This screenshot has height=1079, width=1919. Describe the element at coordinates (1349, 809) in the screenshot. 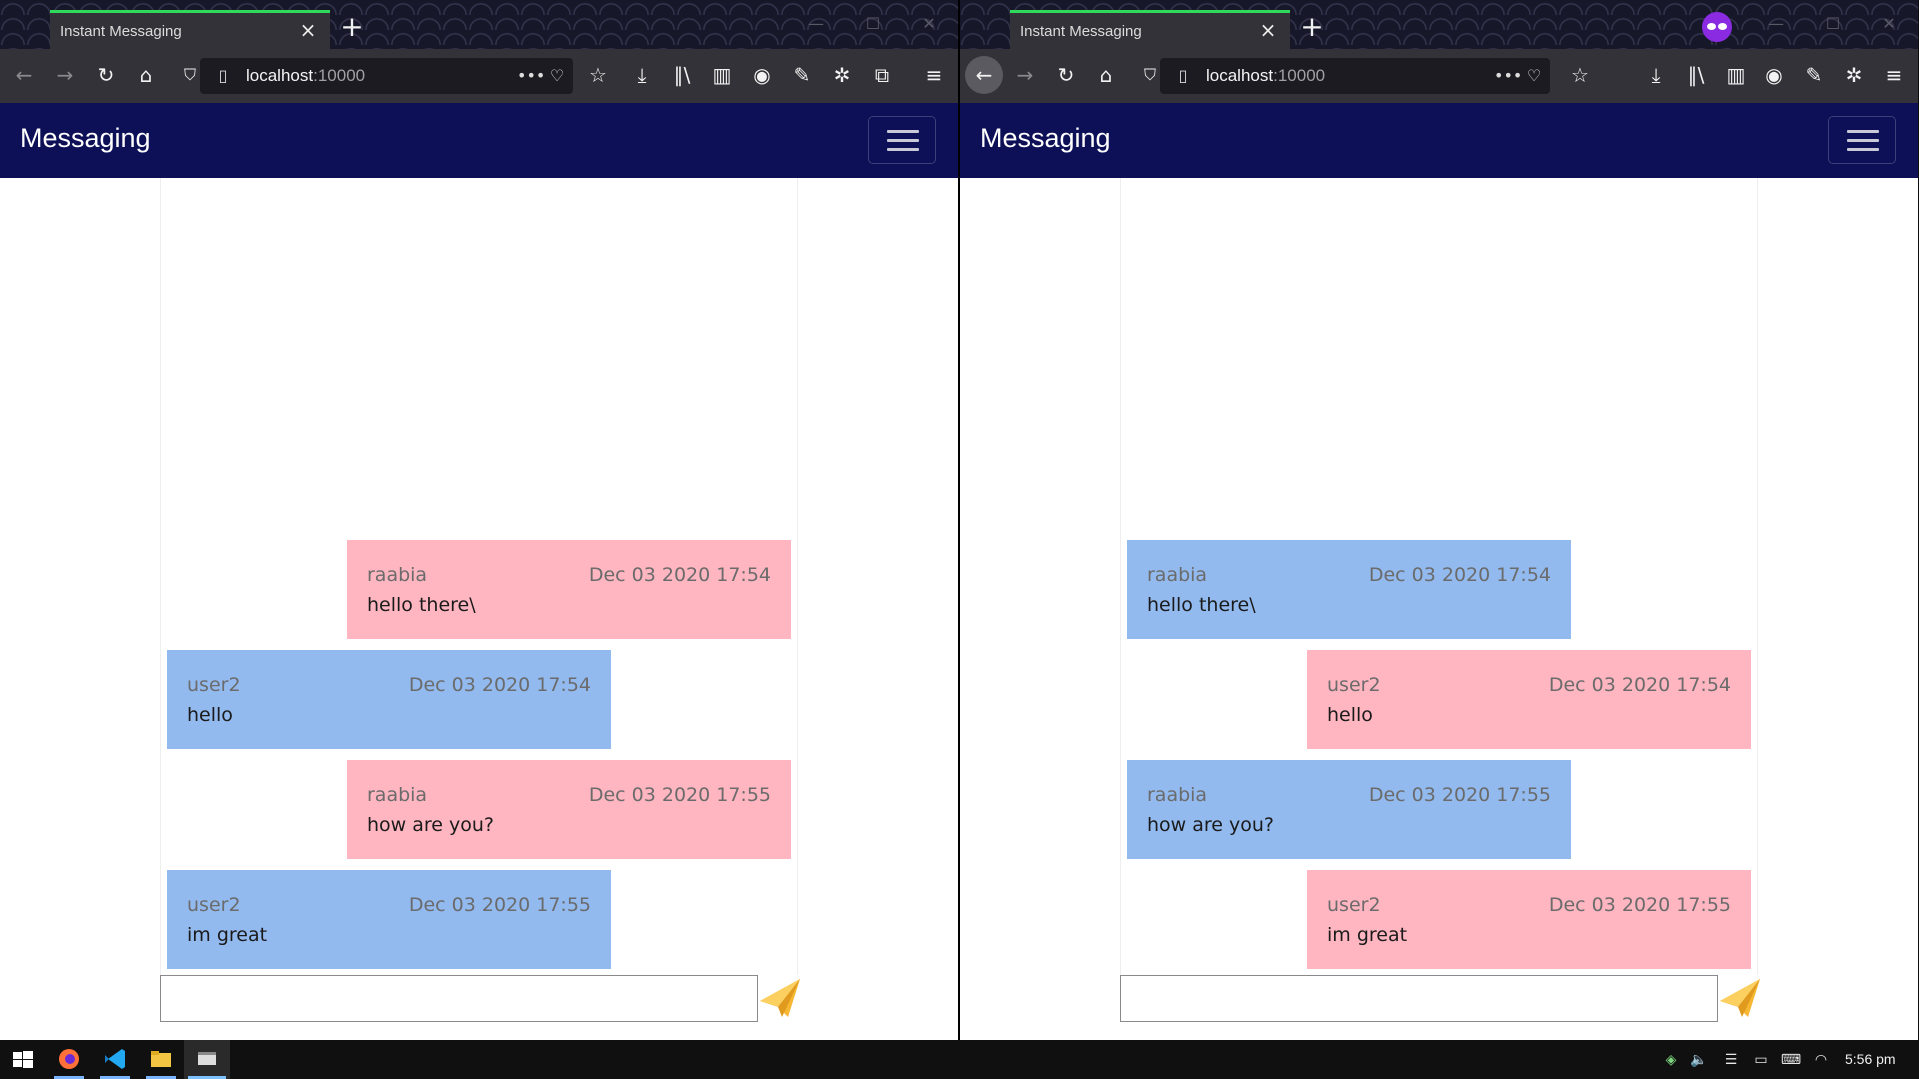

I see `message-bubble: raabia Dec 03 2020 17:55 how are you?` at that location.